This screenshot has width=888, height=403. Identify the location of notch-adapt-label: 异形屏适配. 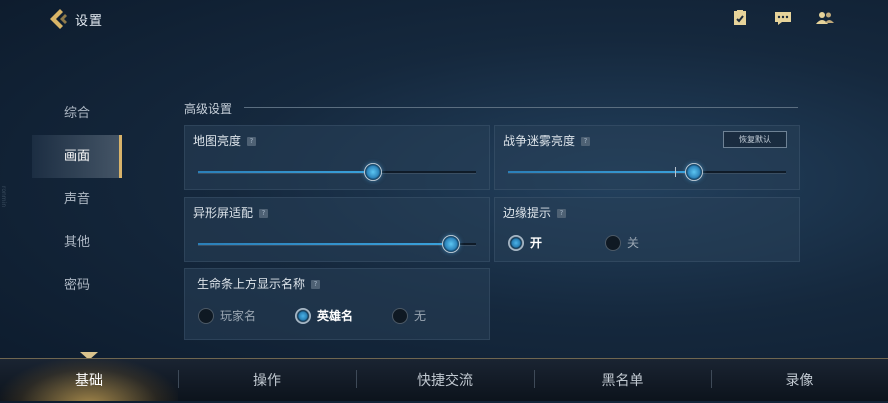
(223, 213).